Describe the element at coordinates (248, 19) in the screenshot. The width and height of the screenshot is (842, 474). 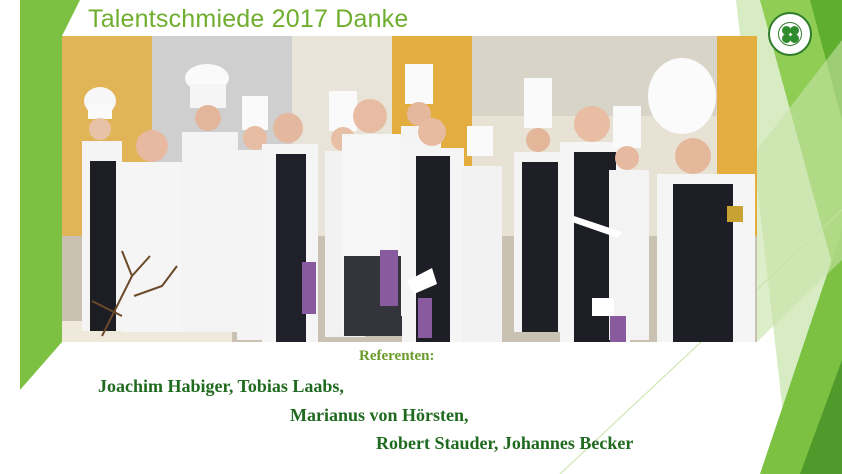
I see `slide-title: Talentschmiede 2017 Danke` at that location.